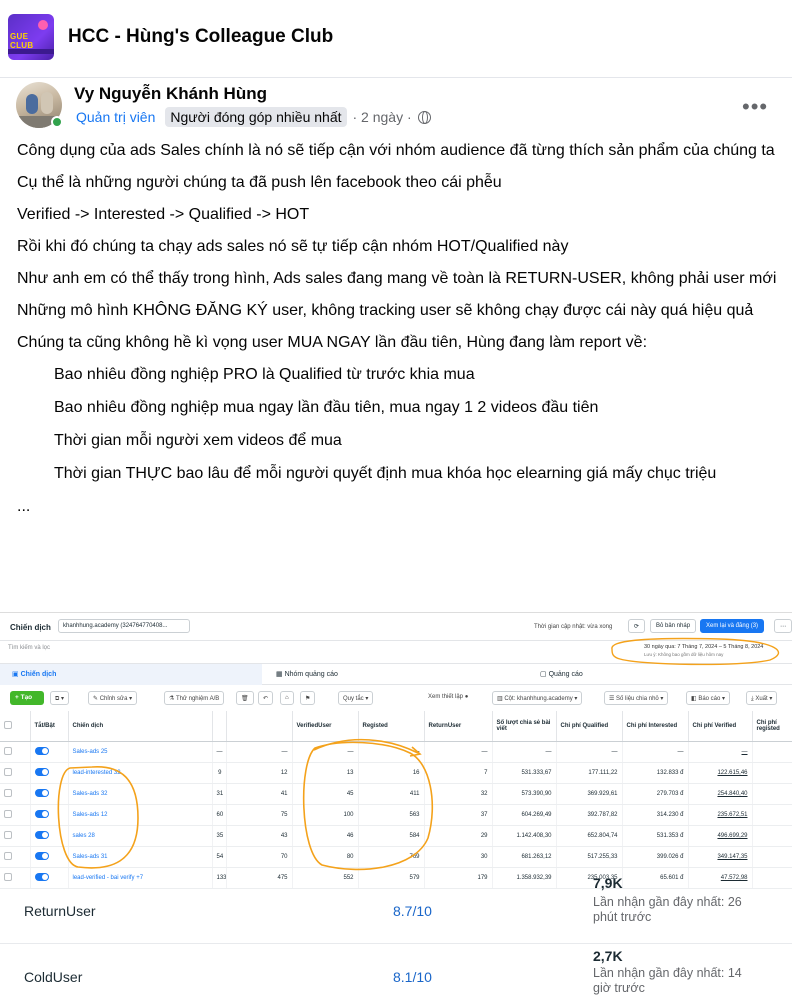 Image resolution: width=792 pixels, height=1006 pixels. What do you see at coordinates (219, 815) in the screenshot?
I see `cell-c1: 60` at bounding box center [219, 815].